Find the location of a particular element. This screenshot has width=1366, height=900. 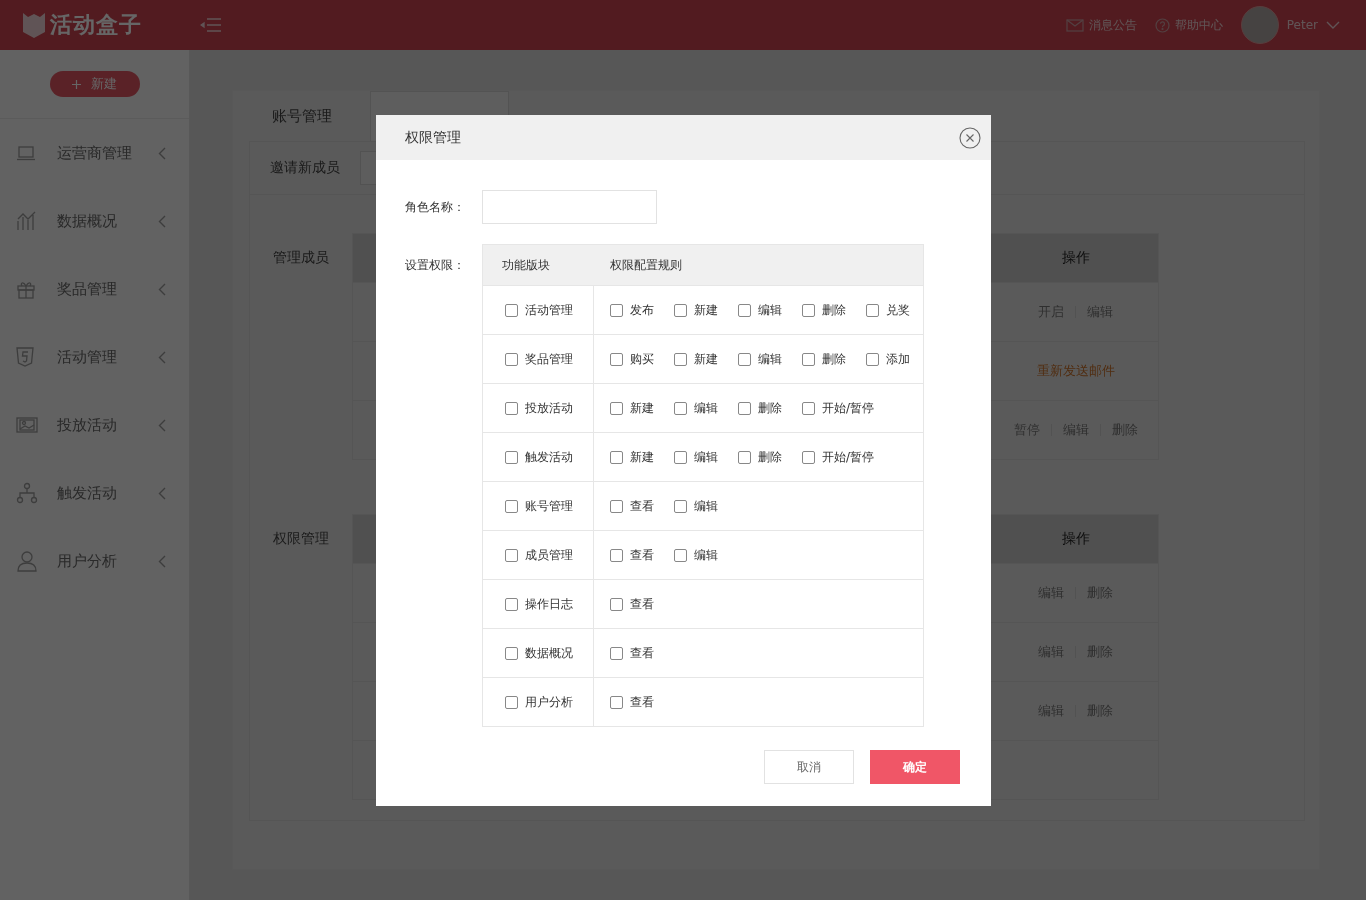

laptop-icon is located at coordinates (26, 153).